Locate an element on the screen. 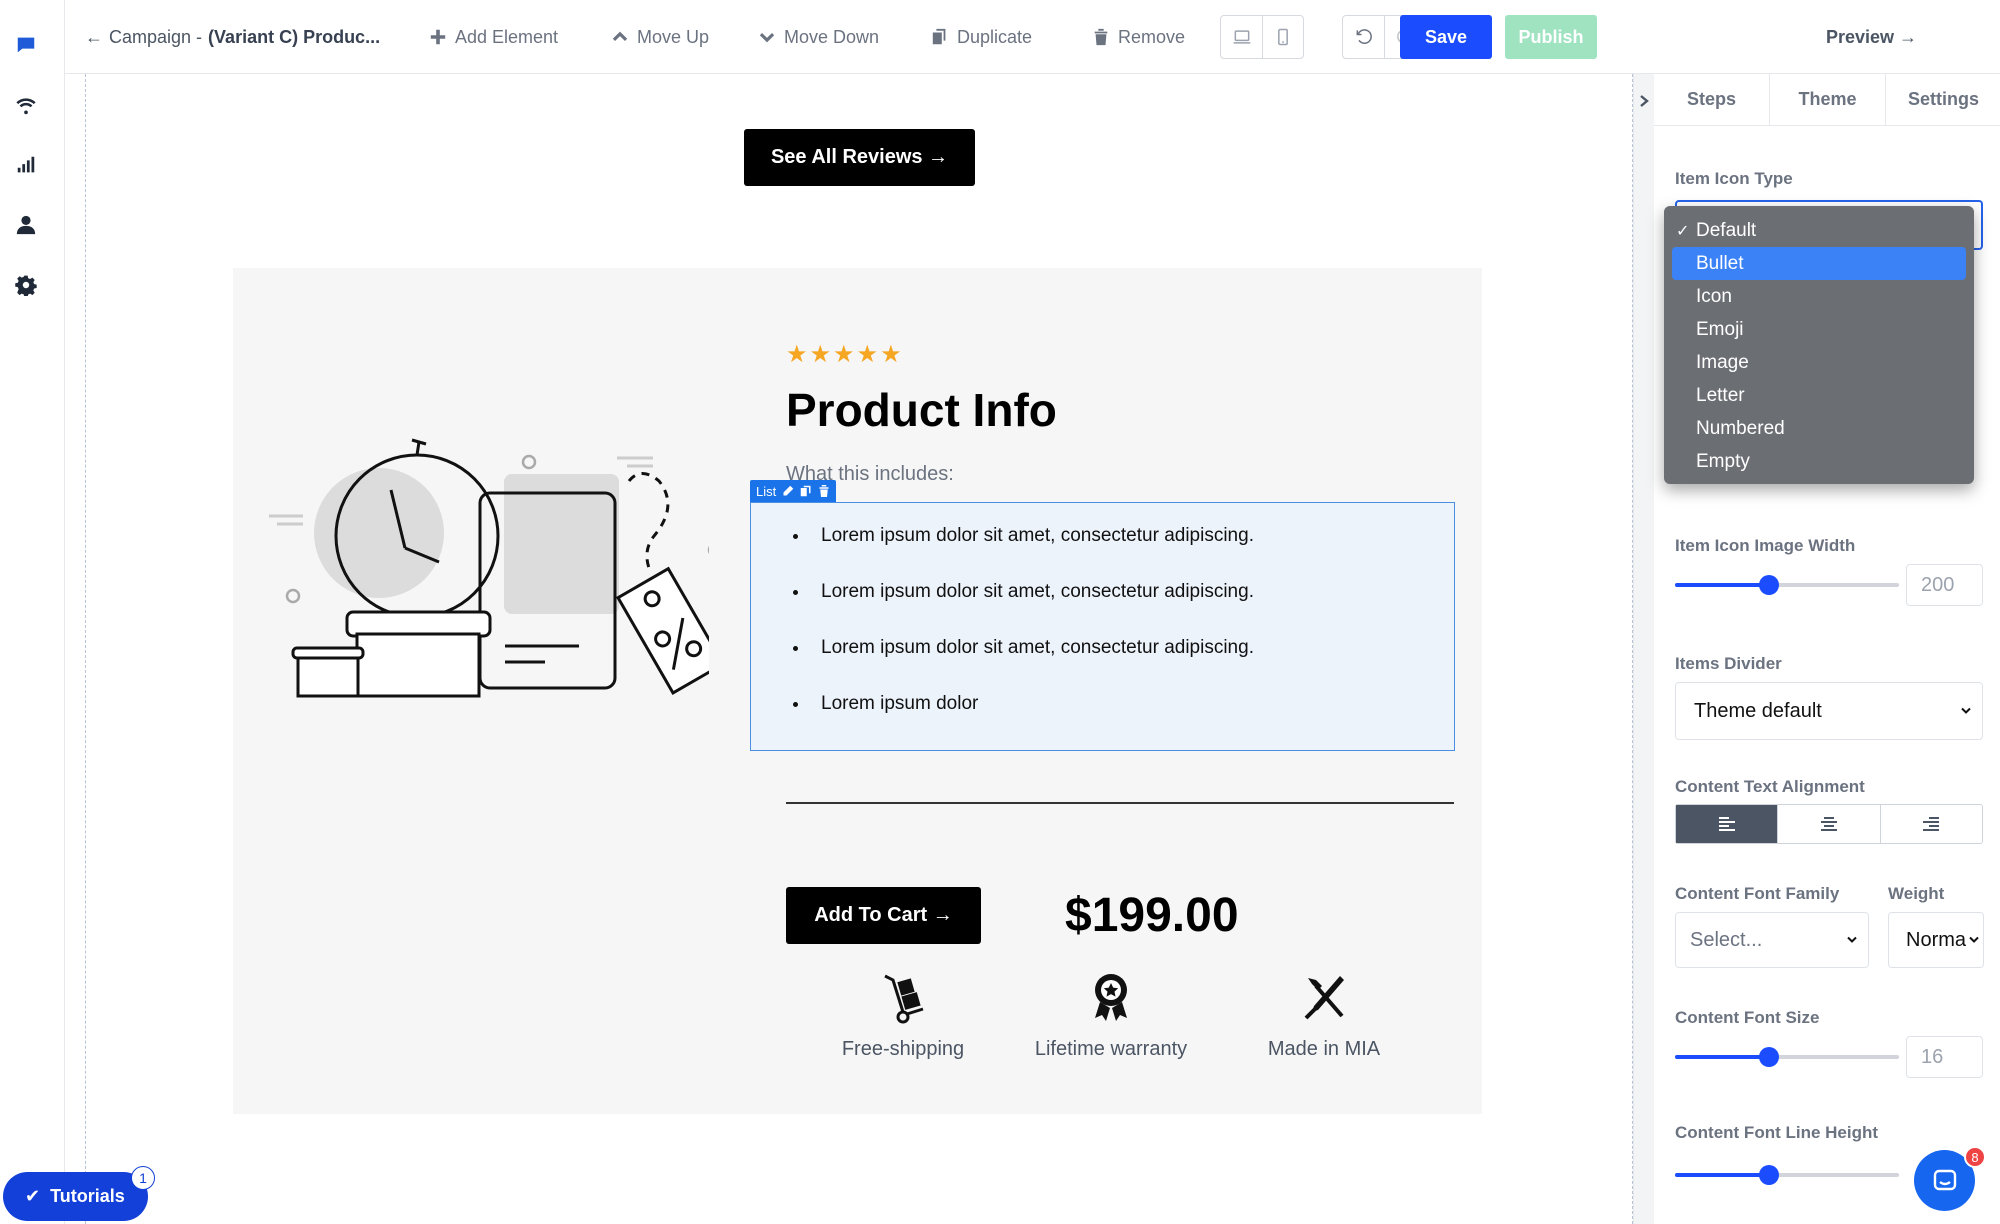 This screenshot has width=2000, height=1224. bar-chart-icon is located at coordinates (26, 165).